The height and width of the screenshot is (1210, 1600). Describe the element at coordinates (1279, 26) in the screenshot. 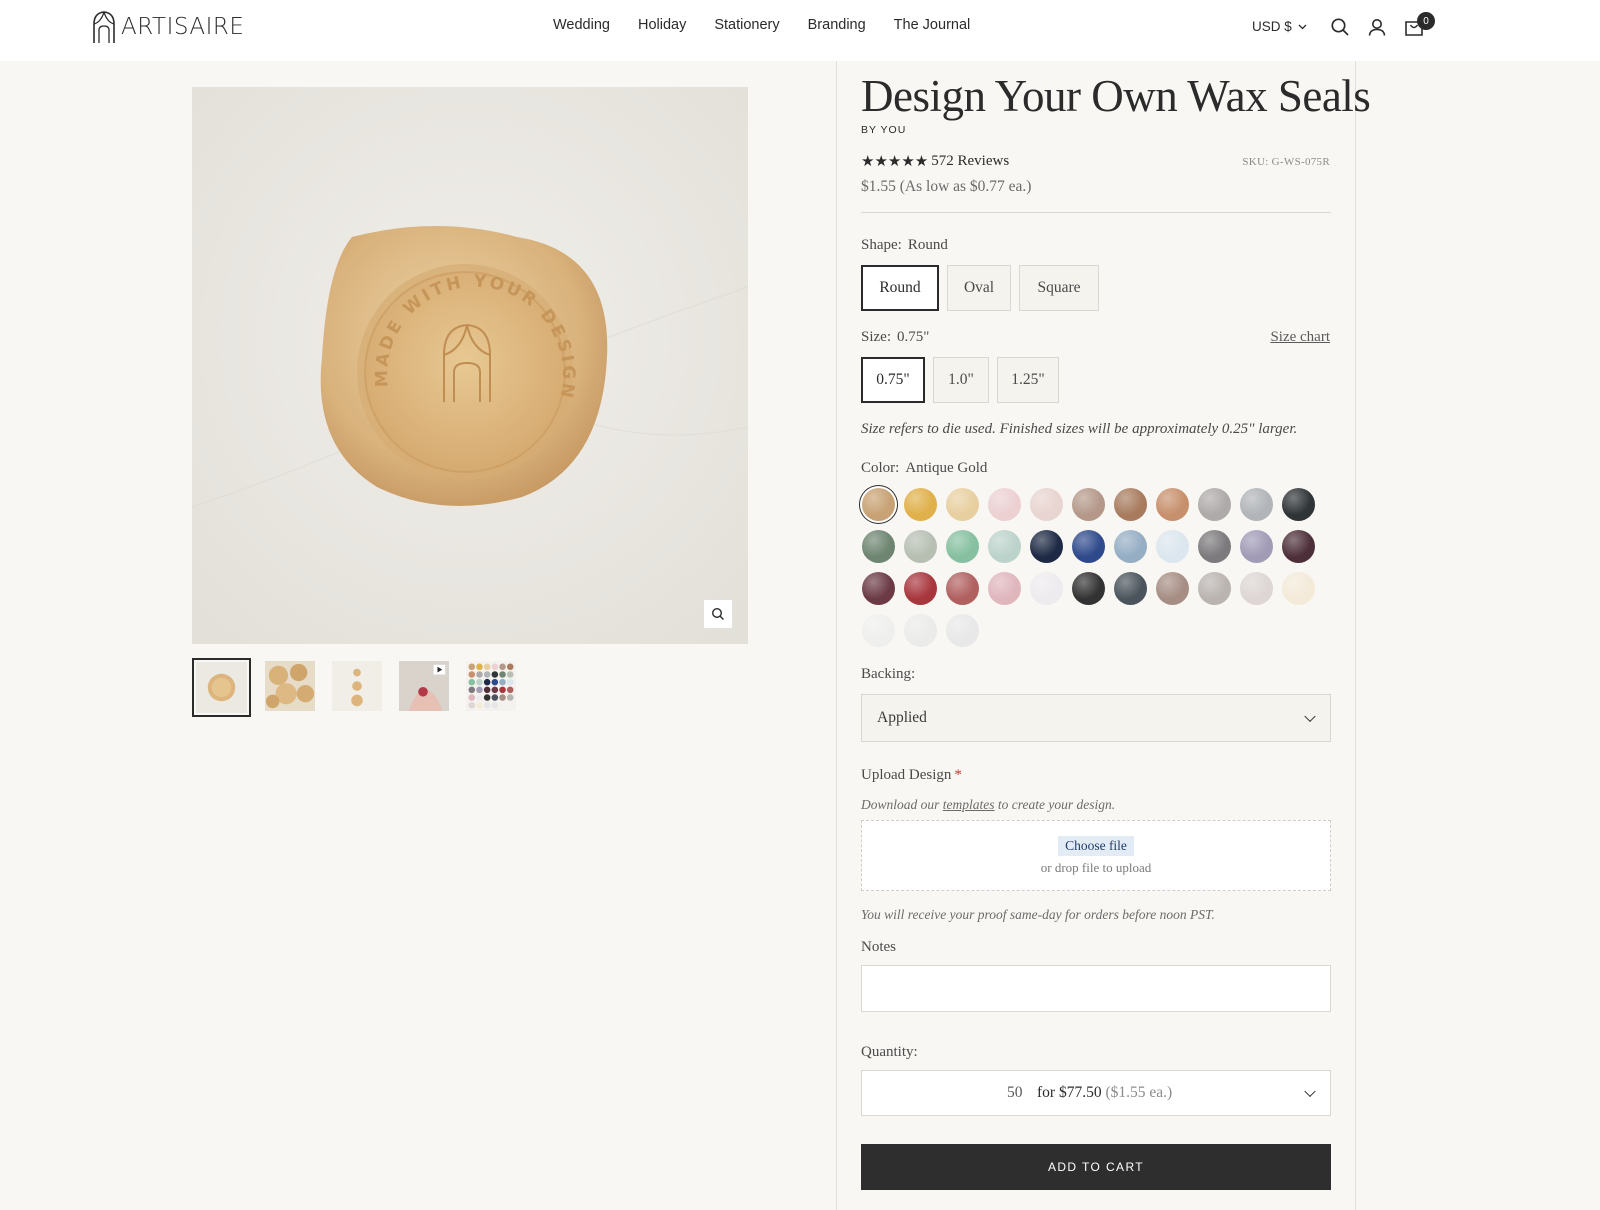

I see `currency-selector: USD $` at that location.